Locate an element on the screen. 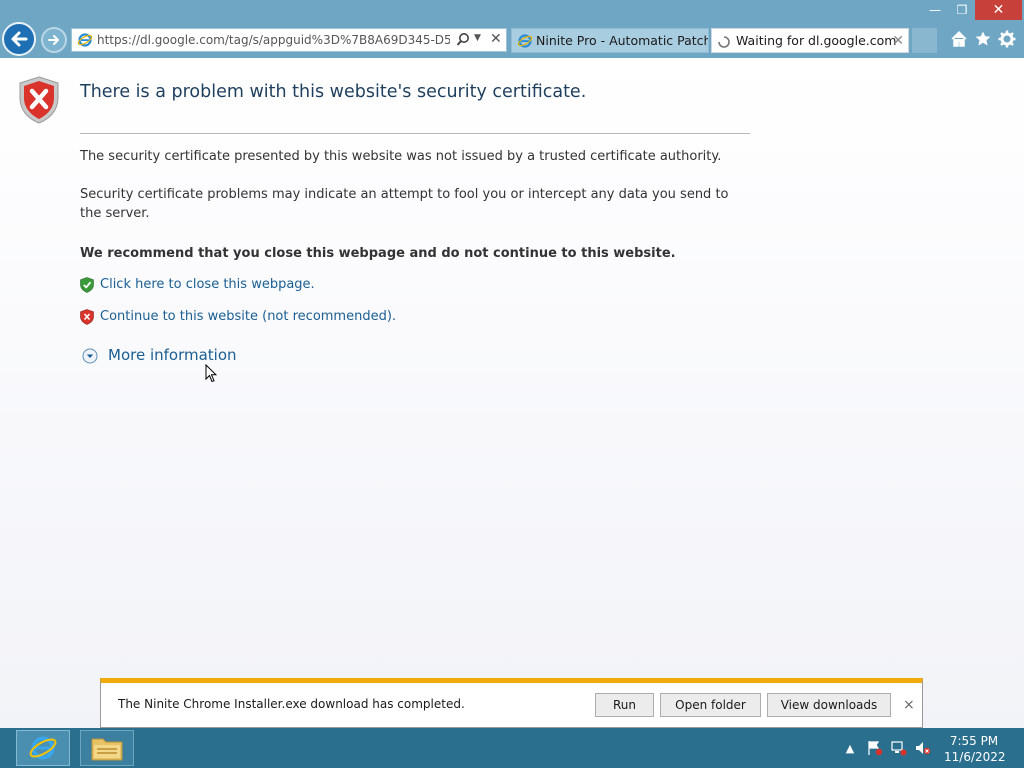 This screenshot has width=1024, height=768. taskbar-internet-explorer is located at coordinates (43, 748).